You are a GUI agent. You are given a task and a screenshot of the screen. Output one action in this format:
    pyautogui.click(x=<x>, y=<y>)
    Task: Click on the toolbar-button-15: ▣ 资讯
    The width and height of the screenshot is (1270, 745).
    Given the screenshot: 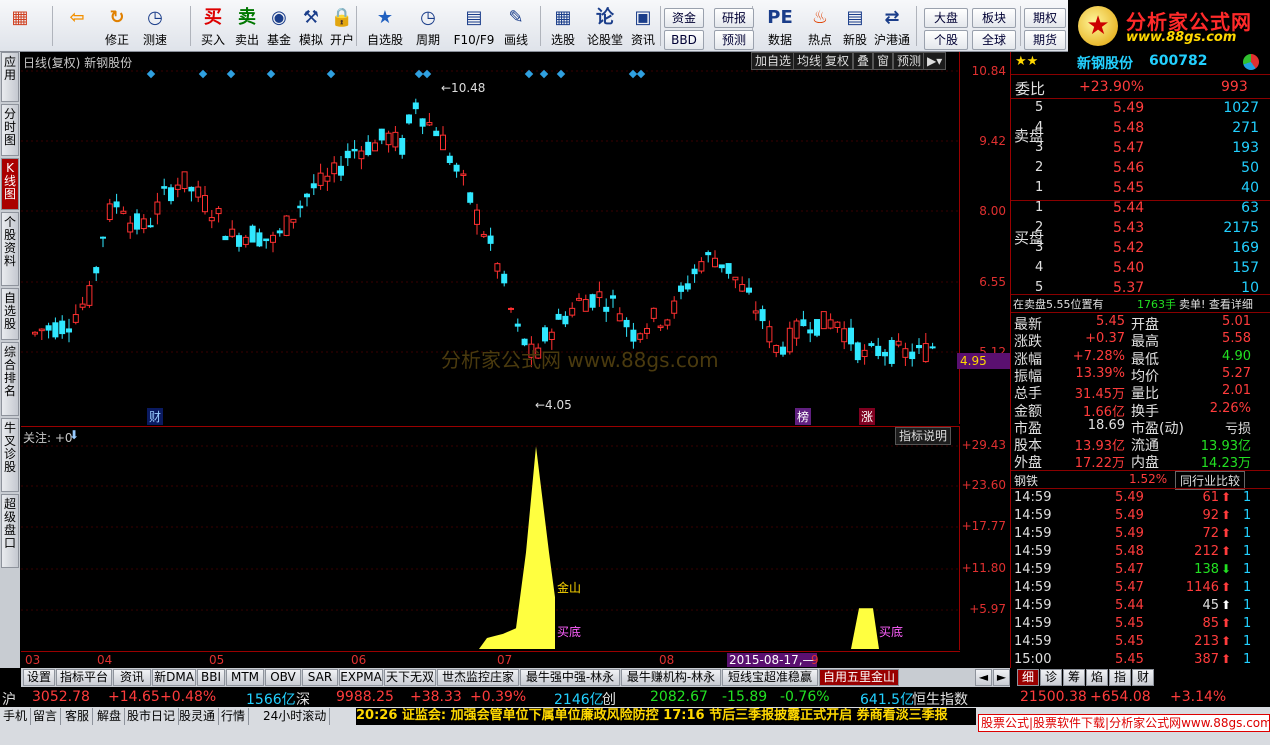 What is the action you would take?
    pyautogui.click(x=643, y=26)
    